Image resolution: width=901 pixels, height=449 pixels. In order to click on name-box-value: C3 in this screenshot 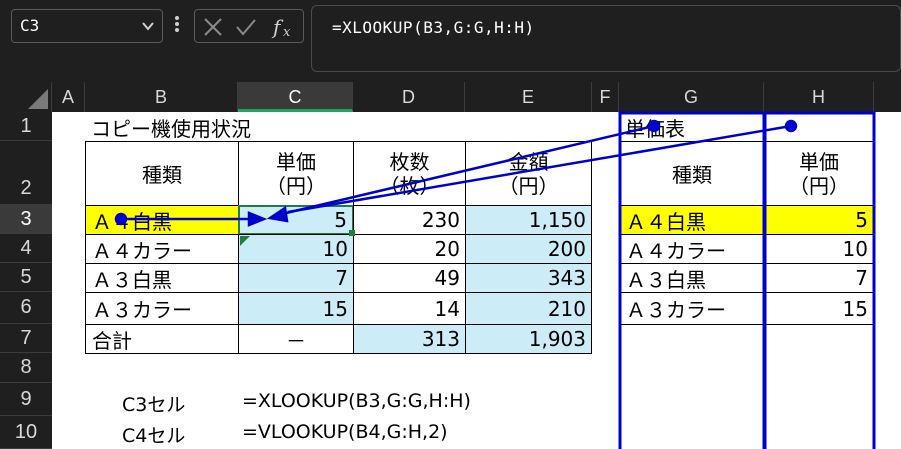, I will do `click(30, 25)`.